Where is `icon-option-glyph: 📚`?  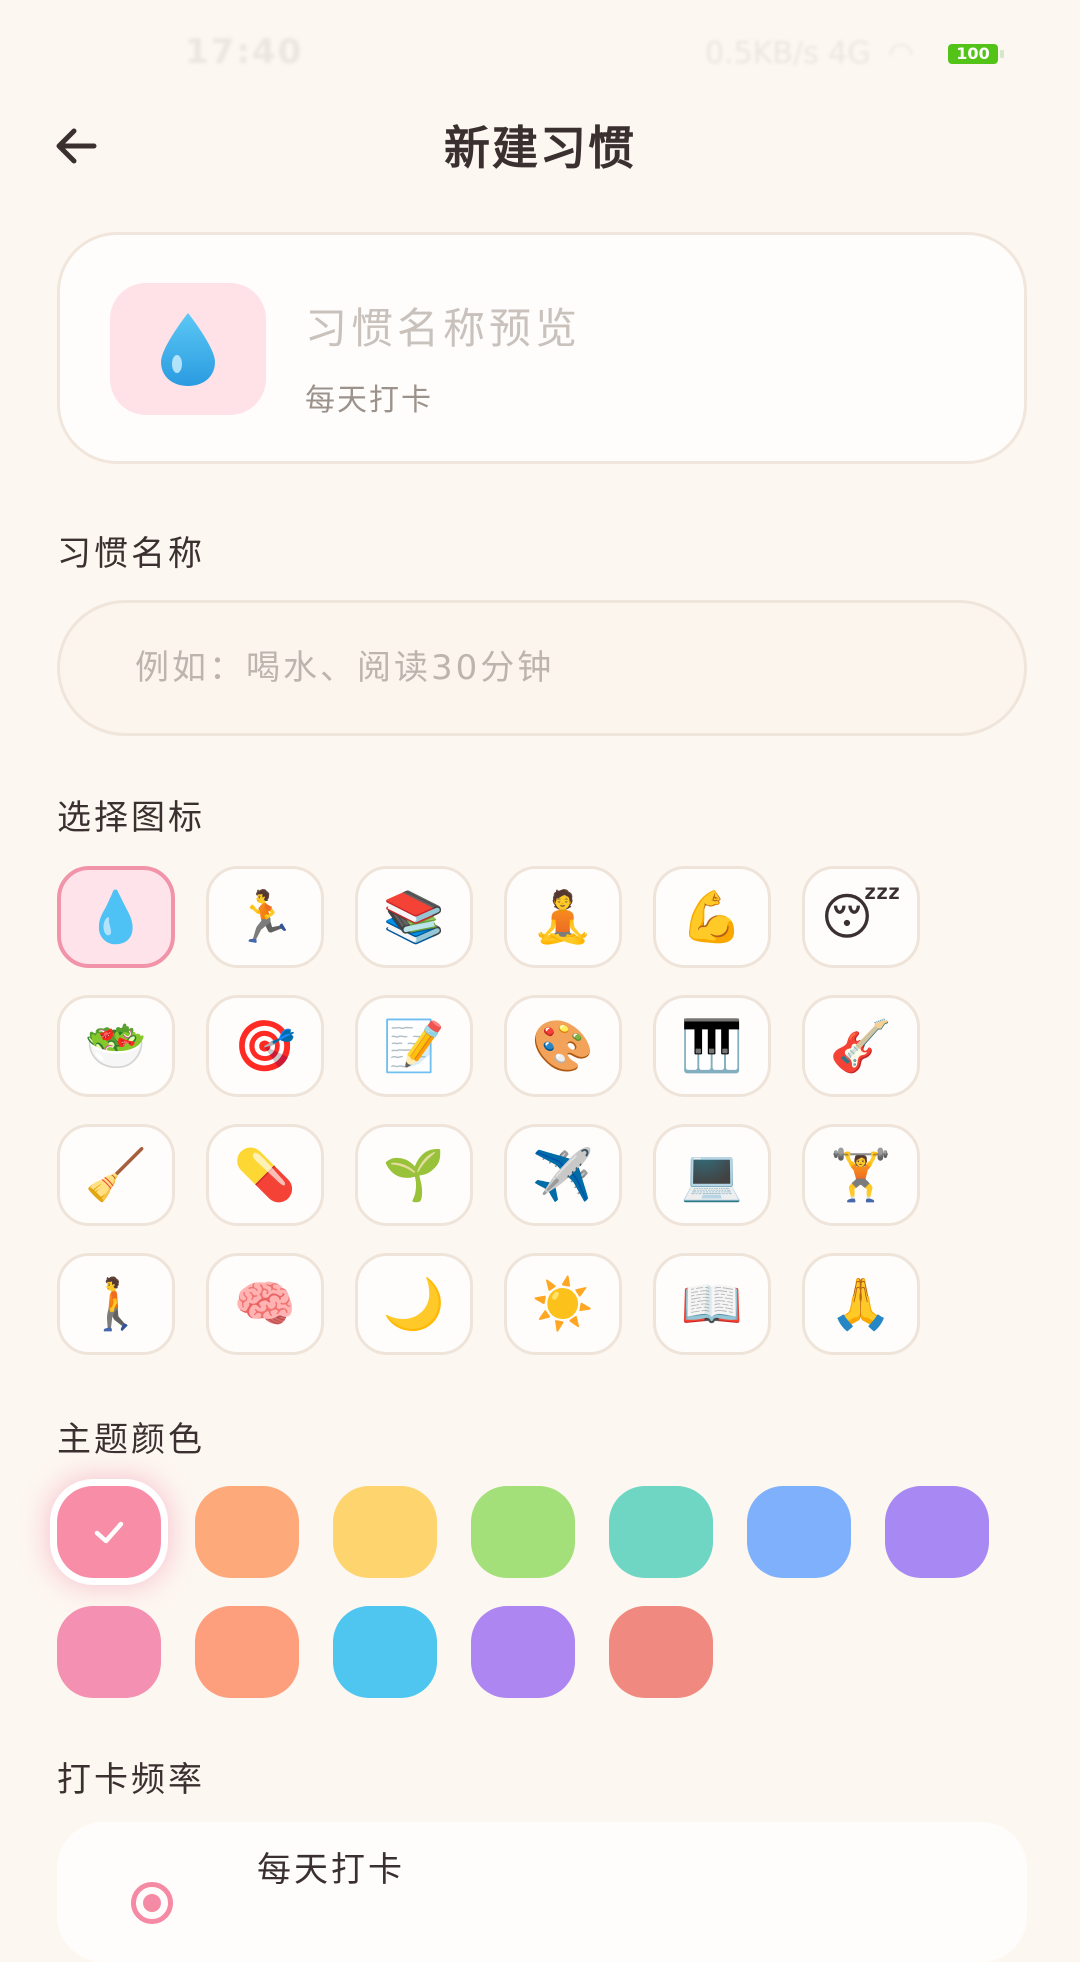 icon-option-glyph: 📚 is located at coordinates (414, 917).